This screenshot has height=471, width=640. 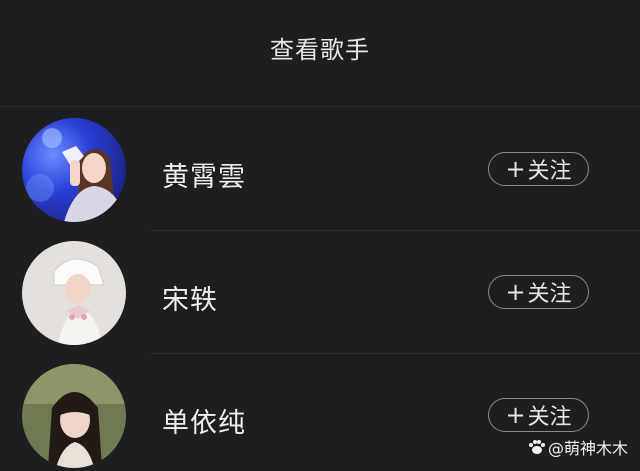 What do you see at coordinates (320, 50) in the screenshot?
I see `page-title: 查看歌手` at bounding box center [320, 50].